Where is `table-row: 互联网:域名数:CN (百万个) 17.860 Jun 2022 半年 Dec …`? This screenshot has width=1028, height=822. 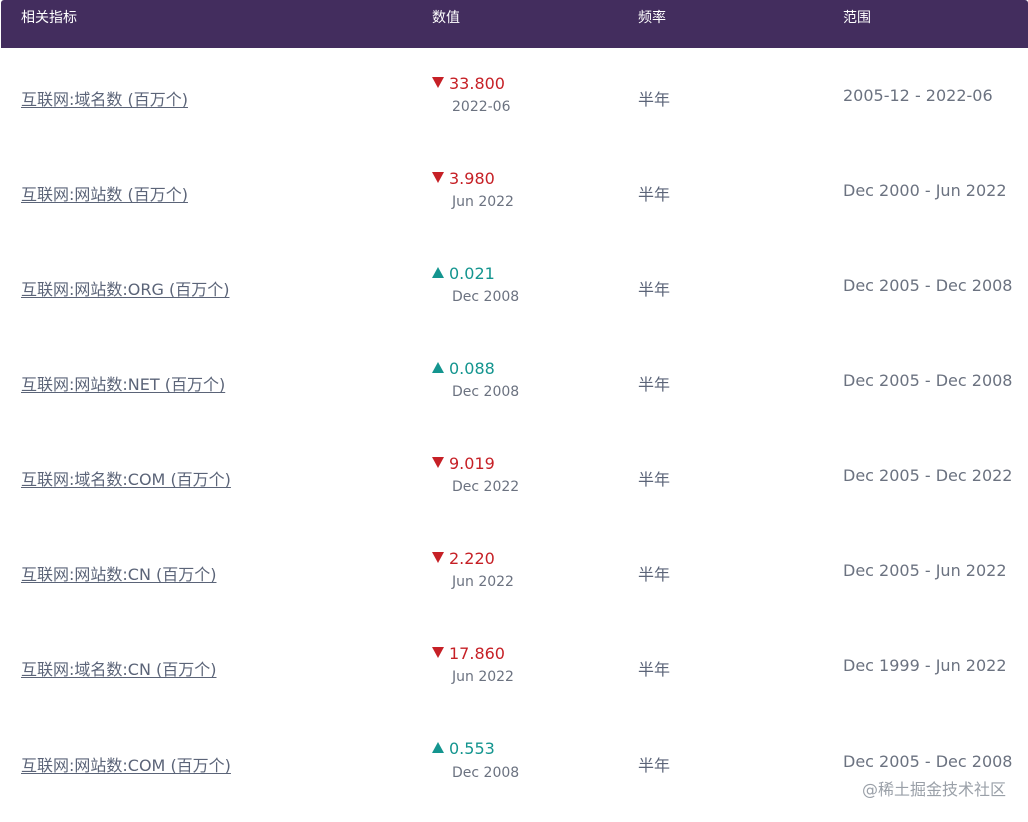 table-row: 互联网:域名数:CN (百万个) 17.860 Jun 2022 半年 Dec … is located at coordinates (514, 665).